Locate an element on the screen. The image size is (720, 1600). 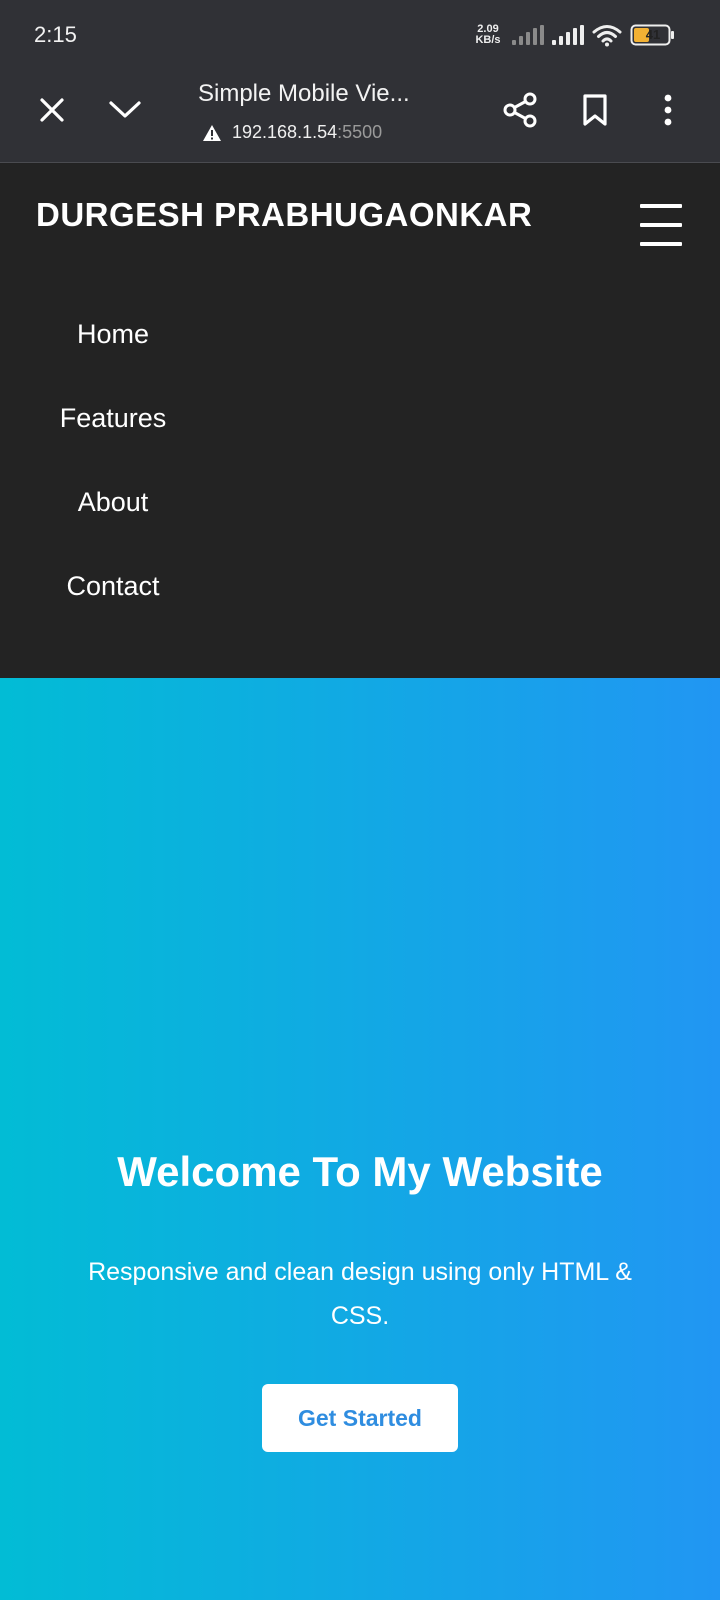
site-brand: DURGESH PRABHUGAONKAR is located at coordinates (284, 215).